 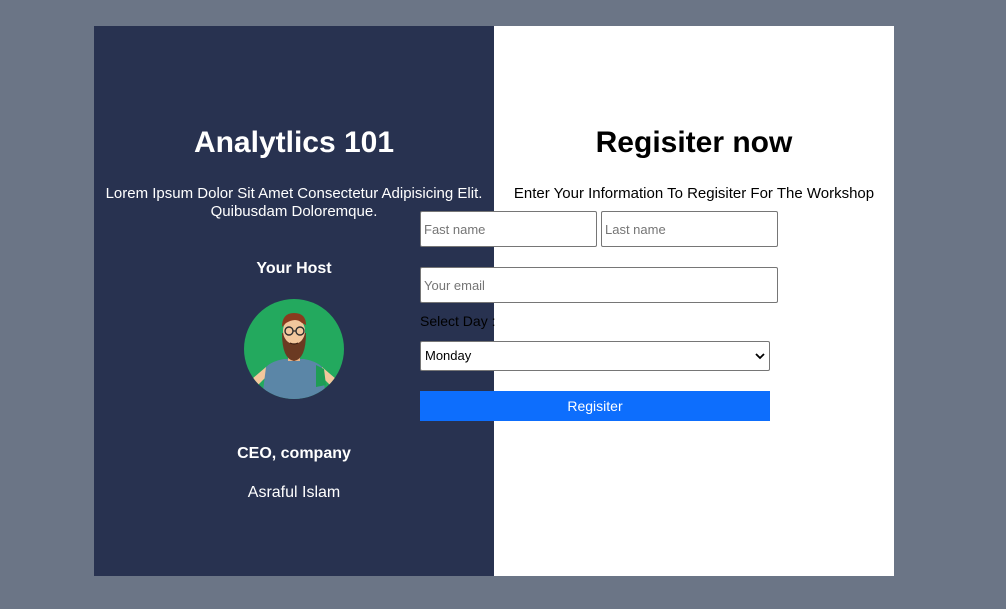 What do you see at coordinates (595, 406) in the screenshot?
I see `register-button: Regisiter` at bounding box center [595, 406].